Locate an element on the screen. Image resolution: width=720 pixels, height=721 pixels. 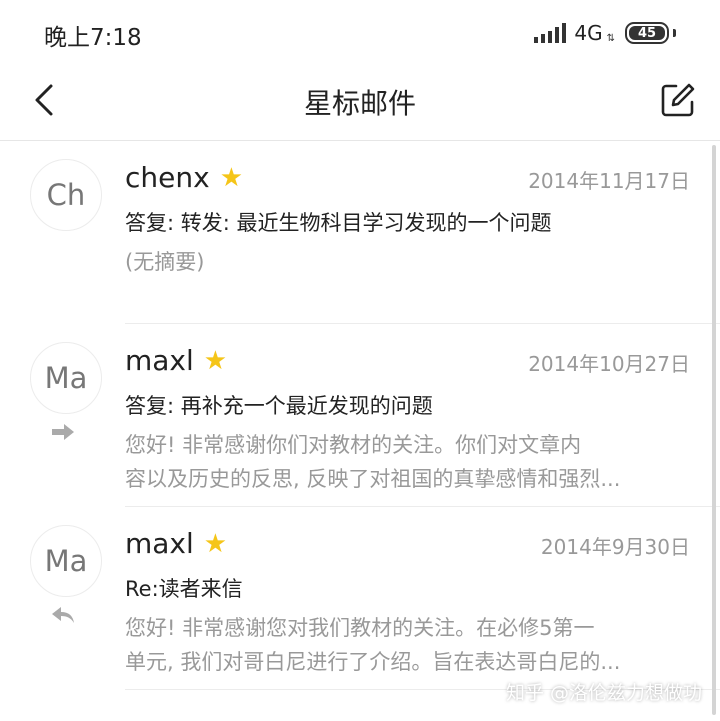
page-title: 星标邮件 is located at coordinates (359, 103).